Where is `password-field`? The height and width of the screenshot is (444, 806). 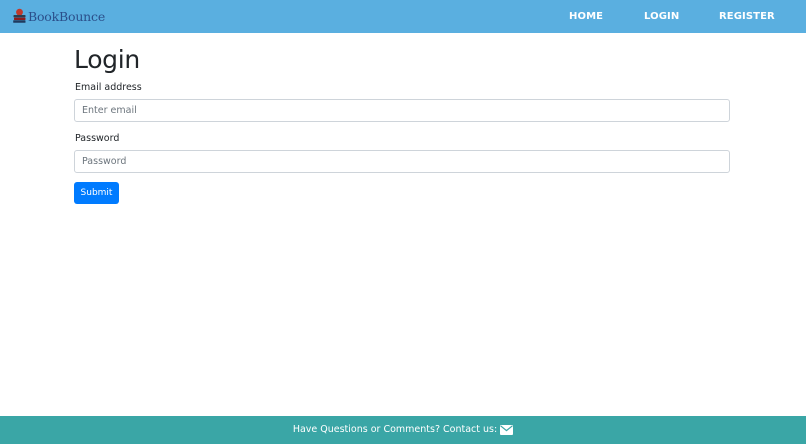
password-field is located at coordinates (402, 161).